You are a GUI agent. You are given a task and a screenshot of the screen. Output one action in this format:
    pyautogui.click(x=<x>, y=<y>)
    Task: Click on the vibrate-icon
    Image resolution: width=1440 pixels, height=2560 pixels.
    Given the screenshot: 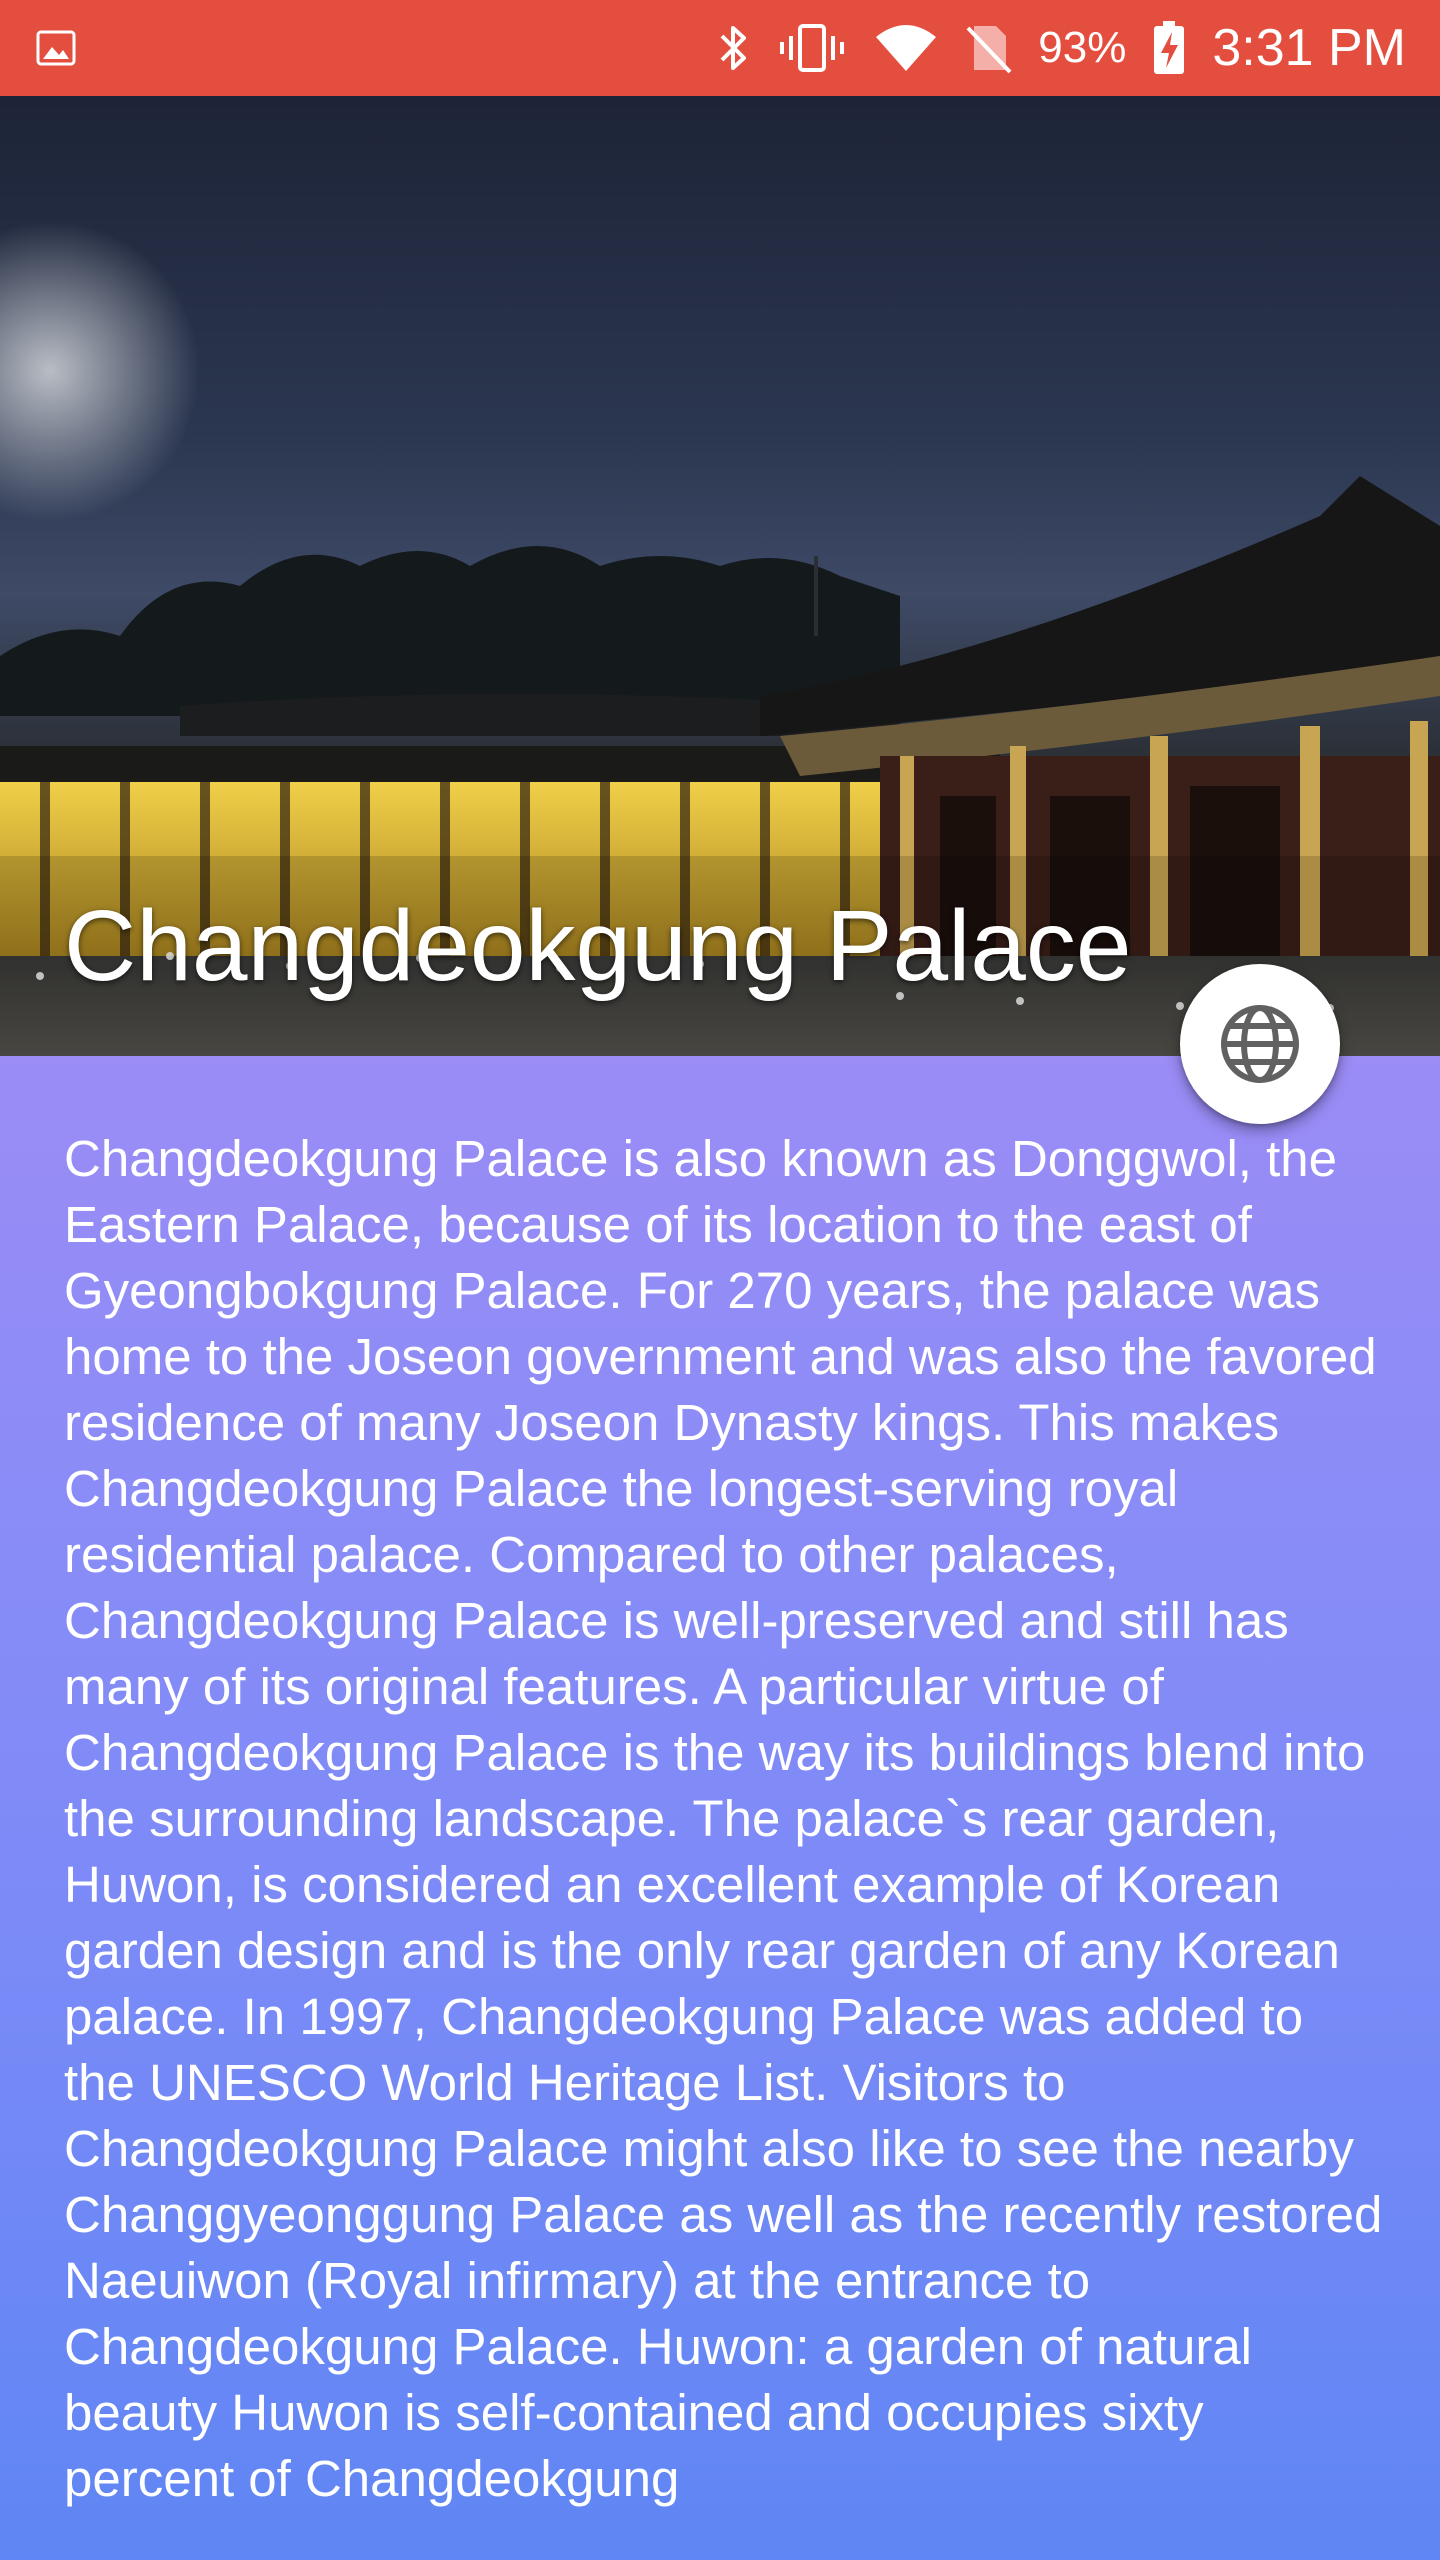 What is the action you would take?
    pyautogui.click(x=812, y=48)
    